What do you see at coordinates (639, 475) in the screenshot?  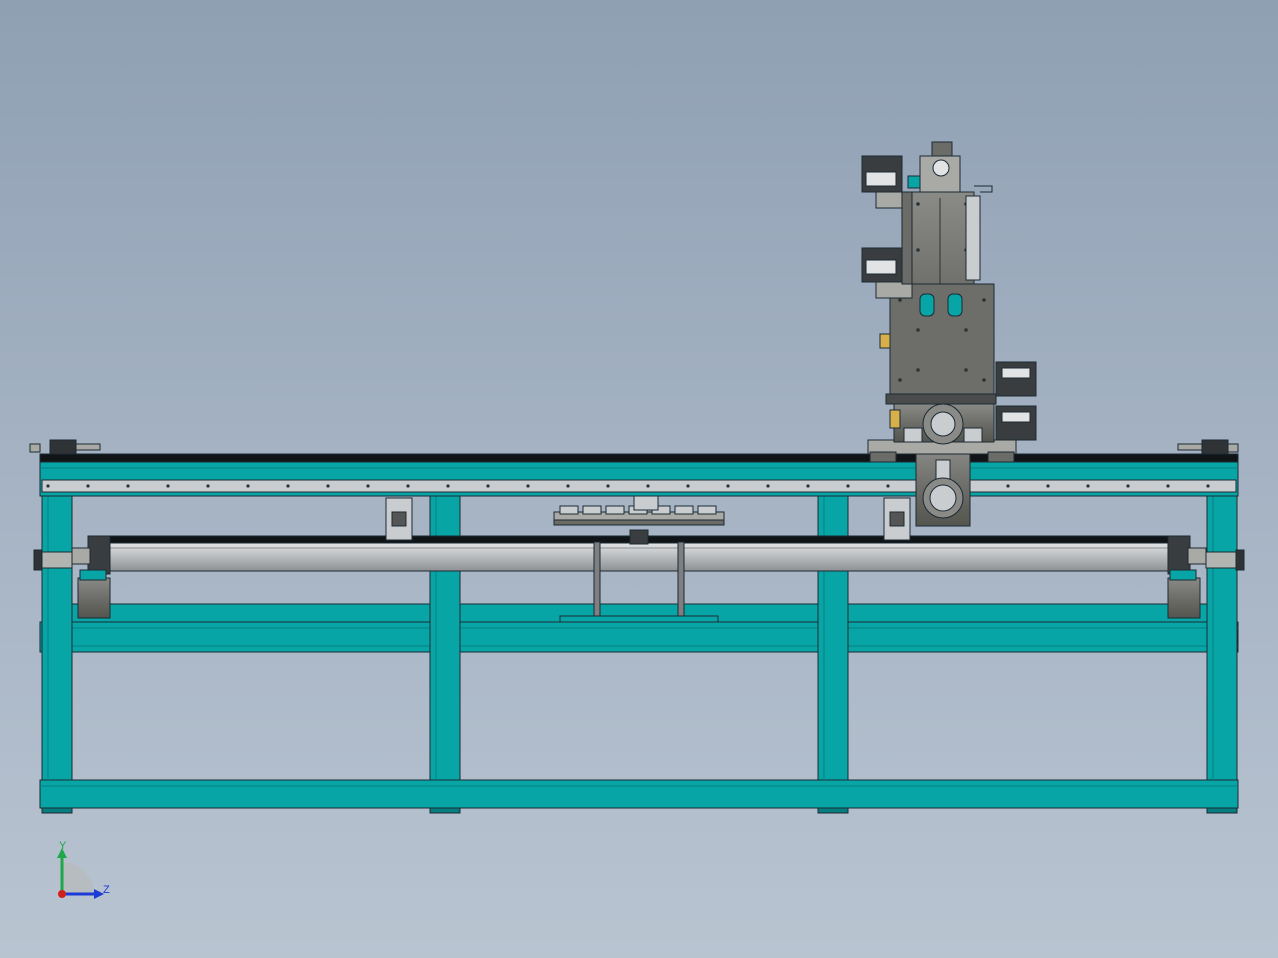 I see `top-beam` at bounding box center [639, 475].